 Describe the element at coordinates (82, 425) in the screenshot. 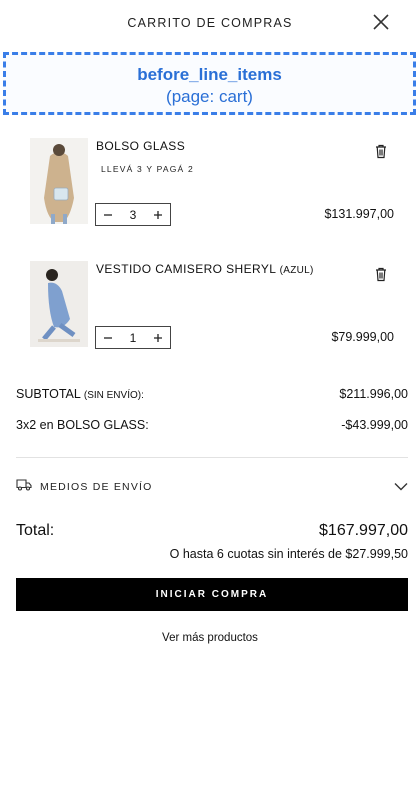

I see `discount-label: 3x2 en BOLSO GLASS:` at that location.